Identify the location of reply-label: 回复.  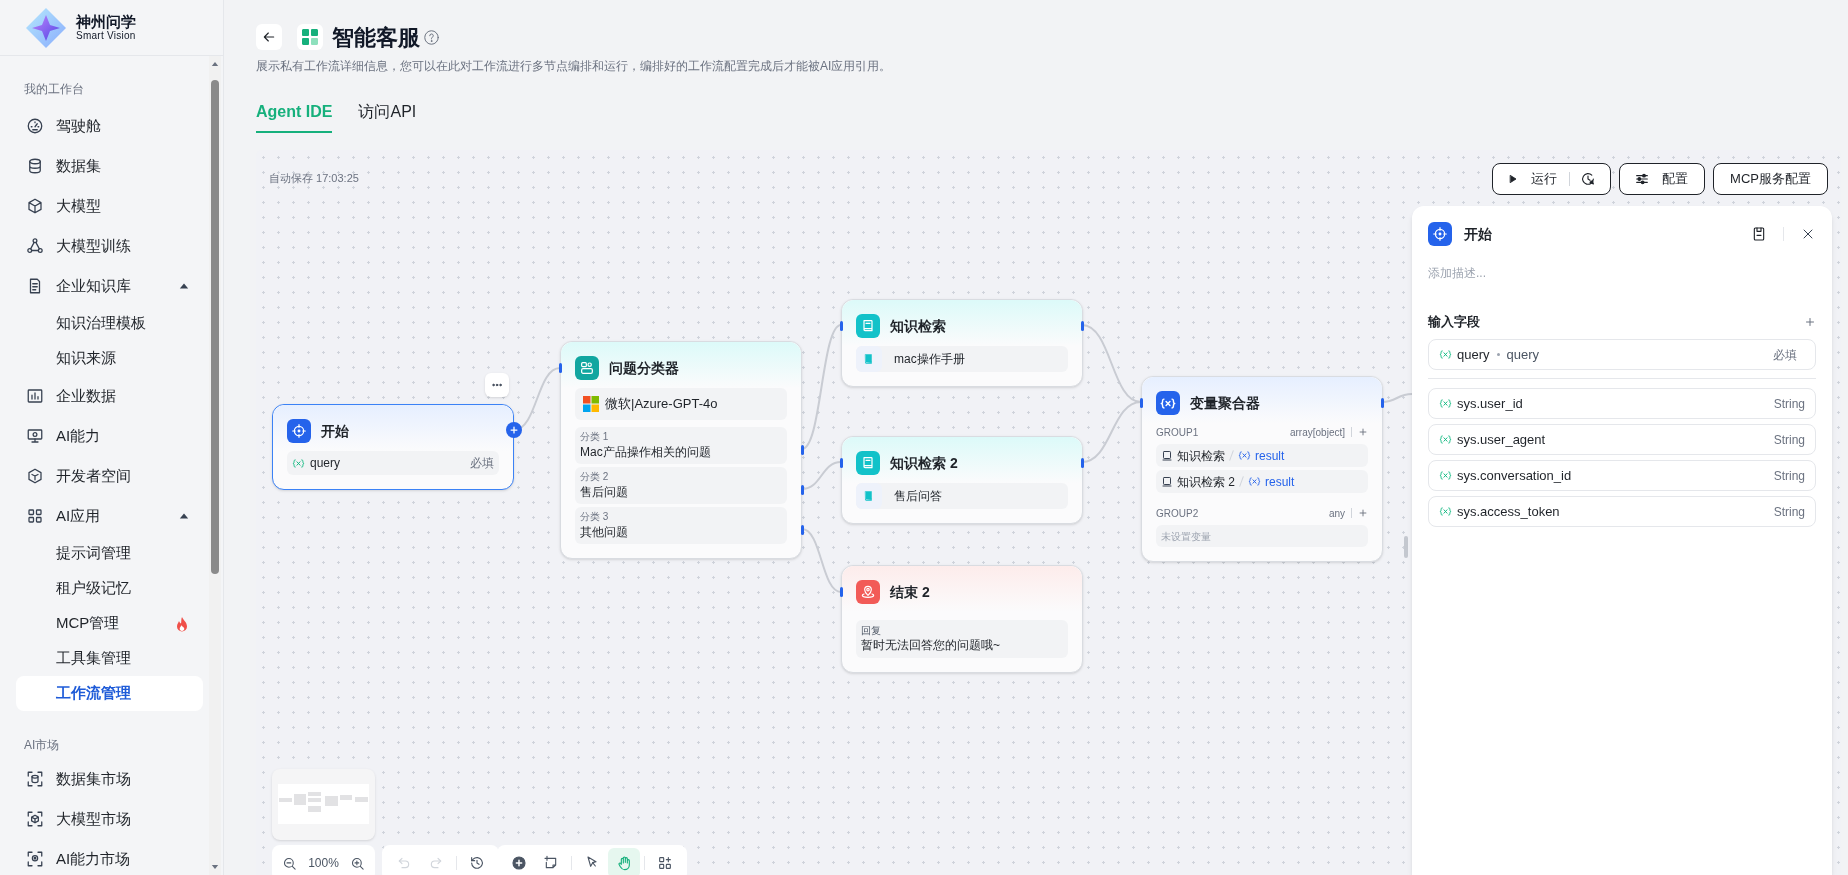
(871, 630).